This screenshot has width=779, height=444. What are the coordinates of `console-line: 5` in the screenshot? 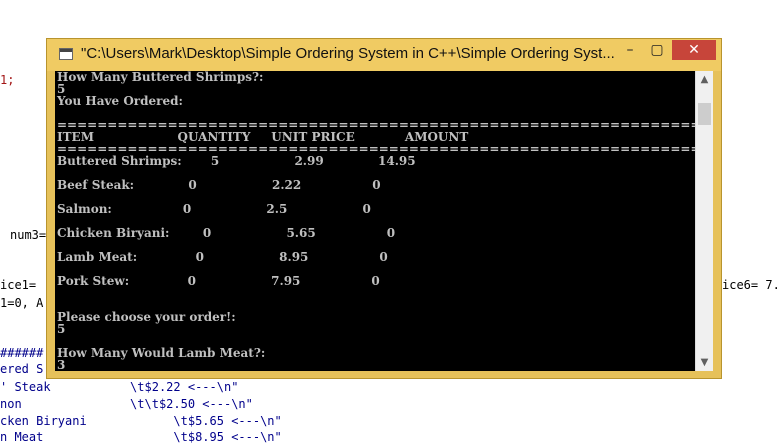 It's located at (61, 329).